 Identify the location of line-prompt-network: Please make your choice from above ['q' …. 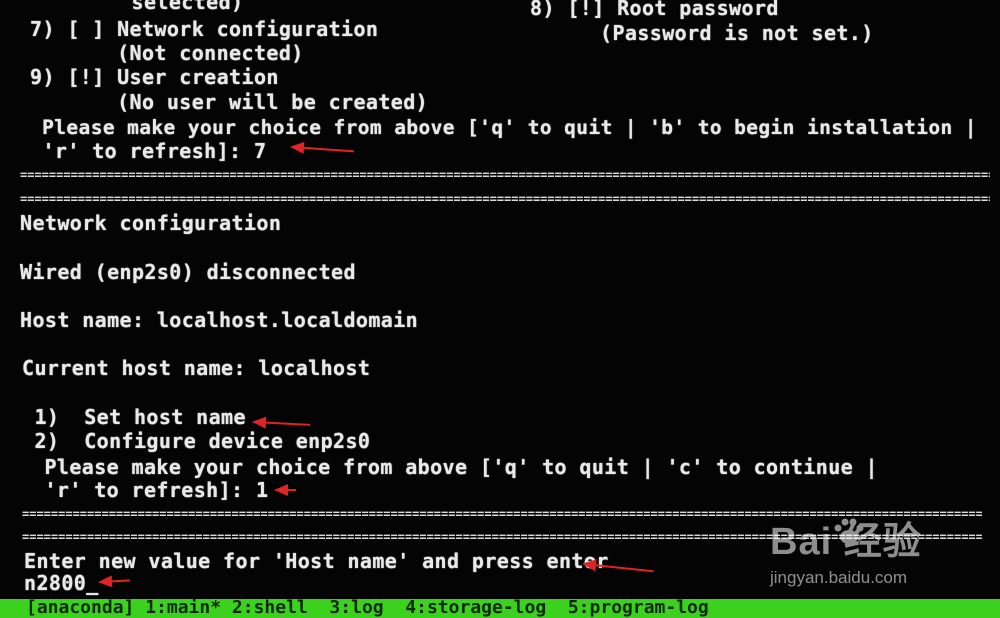
(455, 467).